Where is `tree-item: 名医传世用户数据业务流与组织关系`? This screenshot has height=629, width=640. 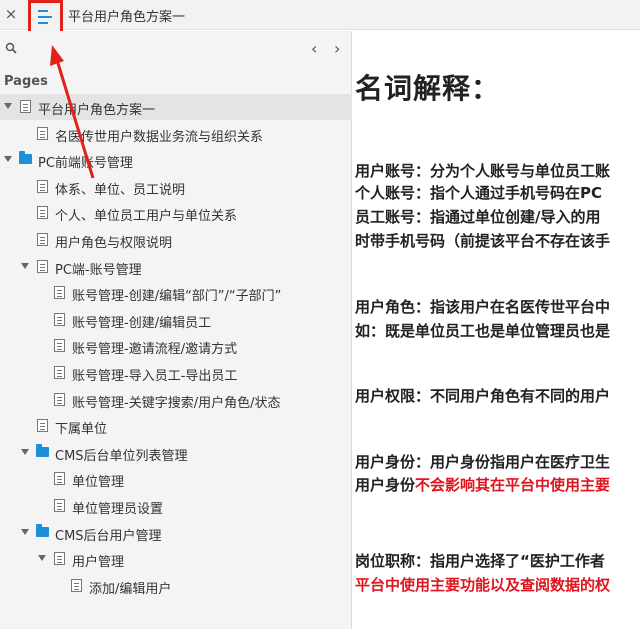 tree-item: 名医传世用户数据业务流与组织关系 is located at coordinates (176, 134).